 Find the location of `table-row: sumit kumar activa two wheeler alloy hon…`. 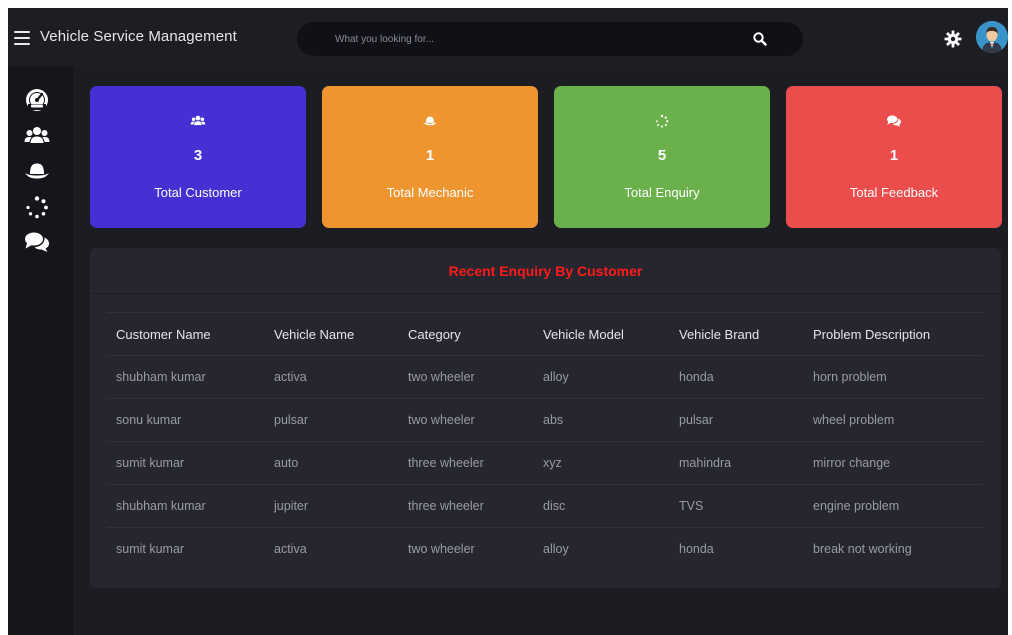

table-row: sumit kumar activa two wheeler alloy hon… is located at coordinates (545, 548).